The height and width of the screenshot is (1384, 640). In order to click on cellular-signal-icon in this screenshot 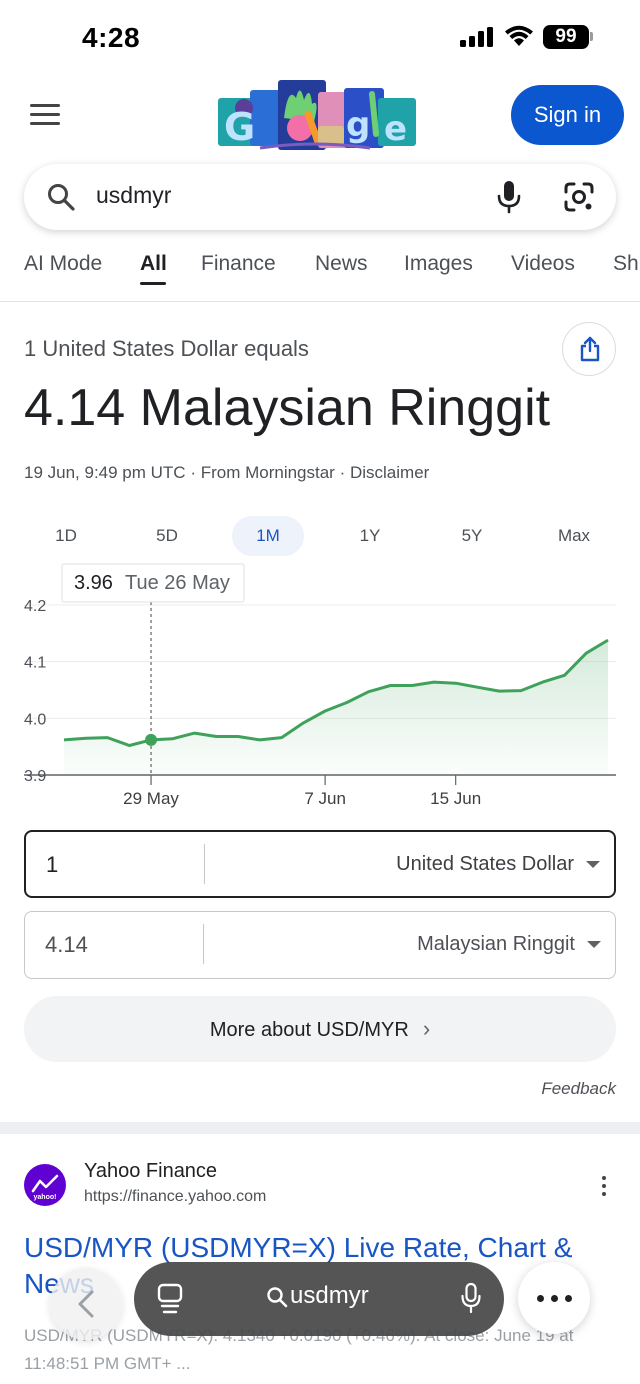, I will do `click(476, 37)`.